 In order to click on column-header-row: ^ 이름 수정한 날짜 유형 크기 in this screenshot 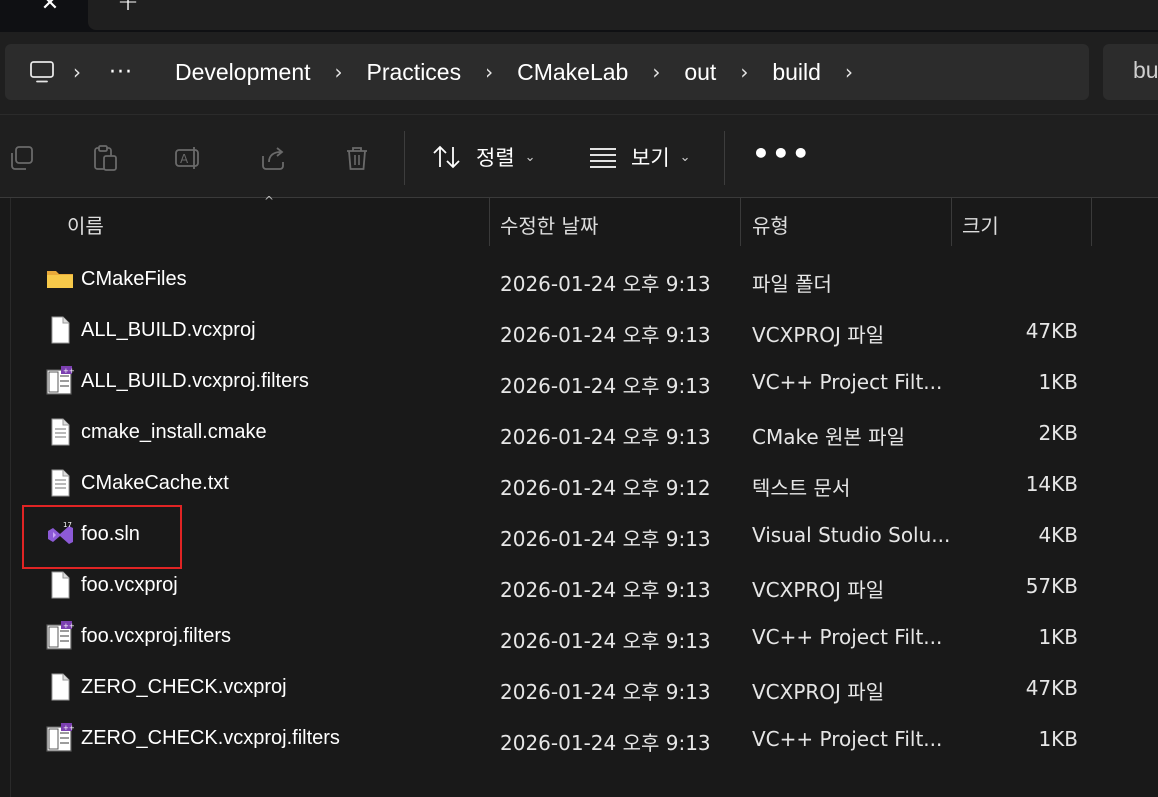, I will do `click(579, 221)`.